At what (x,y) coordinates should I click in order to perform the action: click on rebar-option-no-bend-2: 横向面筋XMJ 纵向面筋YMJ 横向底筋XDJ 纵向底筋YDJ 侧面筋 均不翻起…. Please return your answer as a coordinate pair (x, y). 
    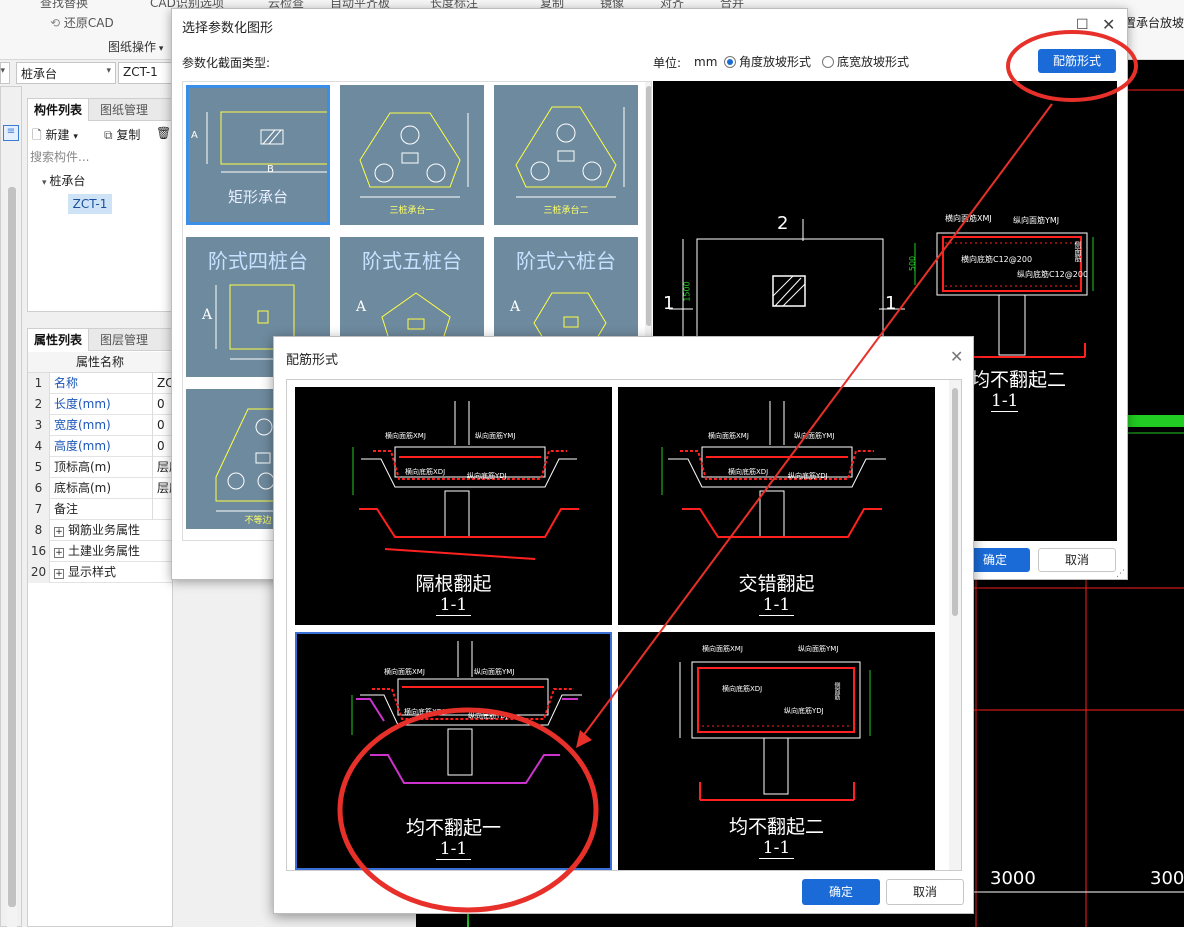
    Looking at the image, I should click on (776, 751).